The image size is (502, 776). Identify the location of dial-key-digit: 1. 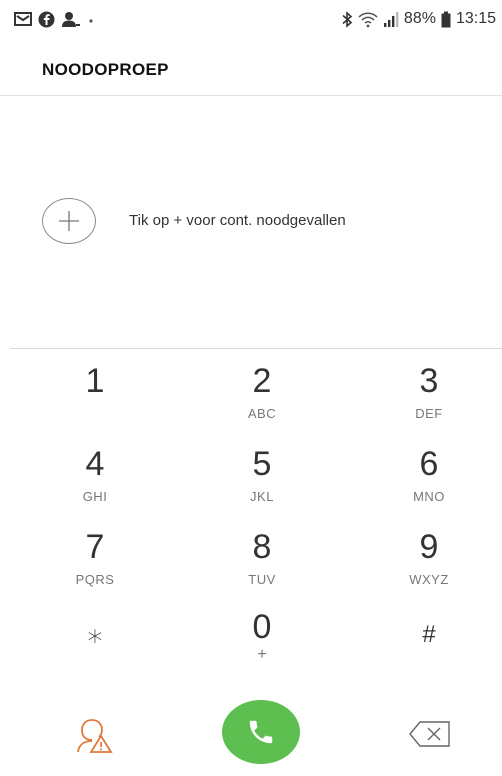
(95, 381).